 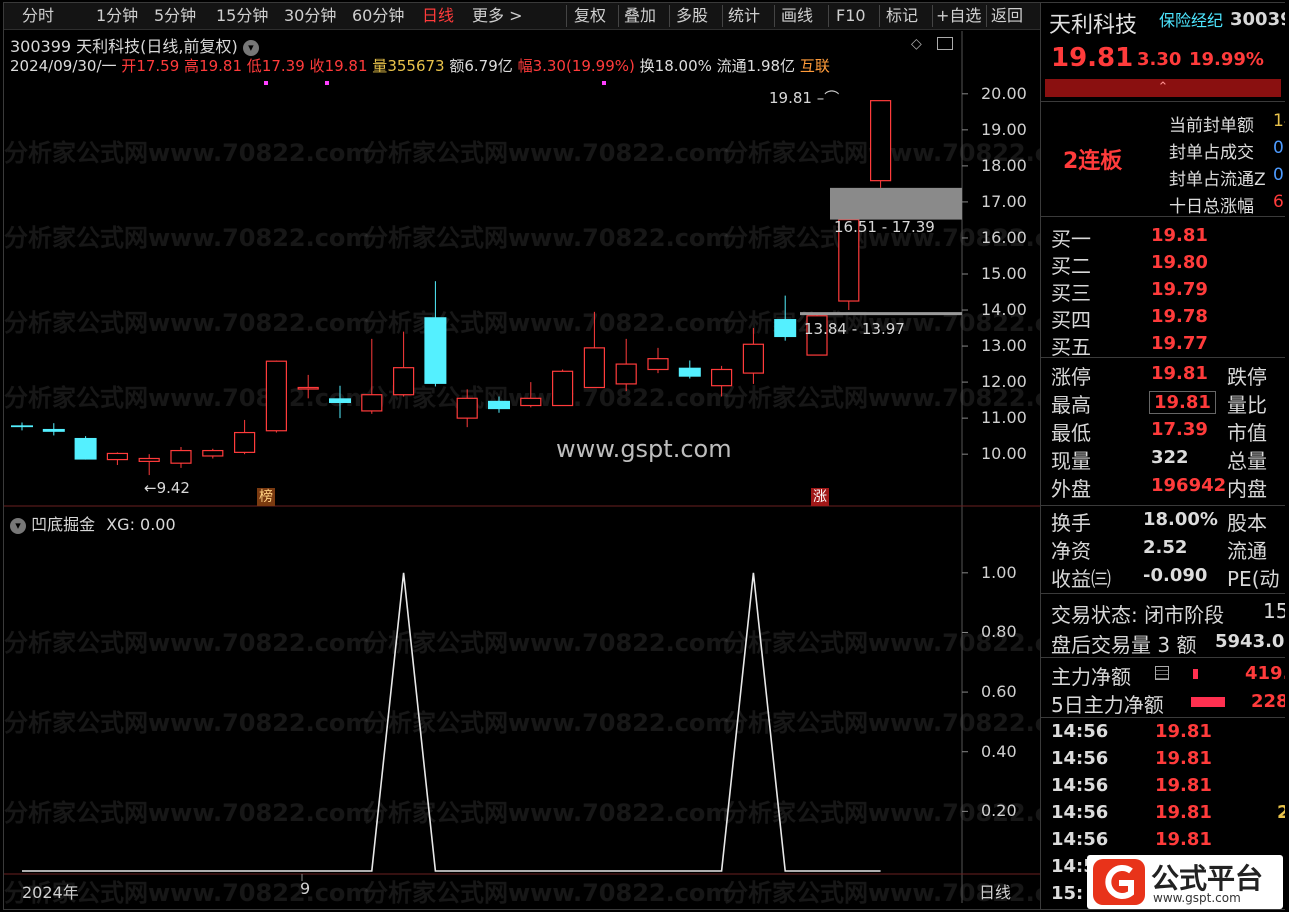 I want to click on price-tick-label: 13.00, so click(x=1004, y=346).